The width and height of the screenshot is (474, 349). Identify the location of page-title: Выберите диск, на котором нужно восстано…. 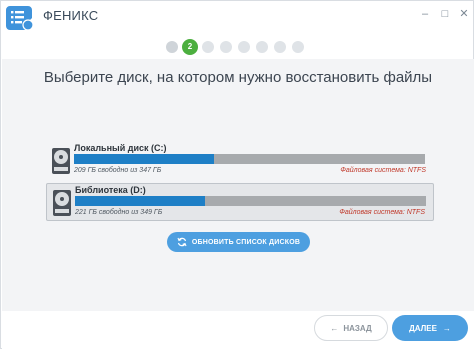
(238, 77).